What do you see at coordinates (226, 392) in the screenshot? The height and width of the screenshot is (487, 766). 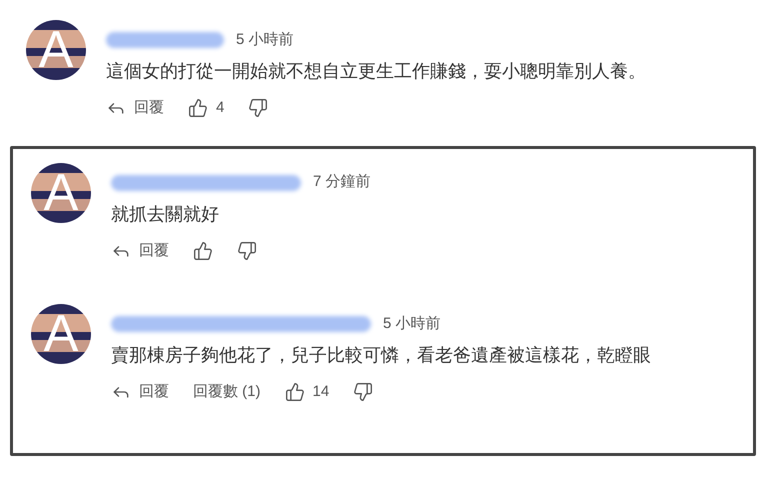 I see `replies-count-button: 回覆數 (1)` at bounding box center [226, 392].